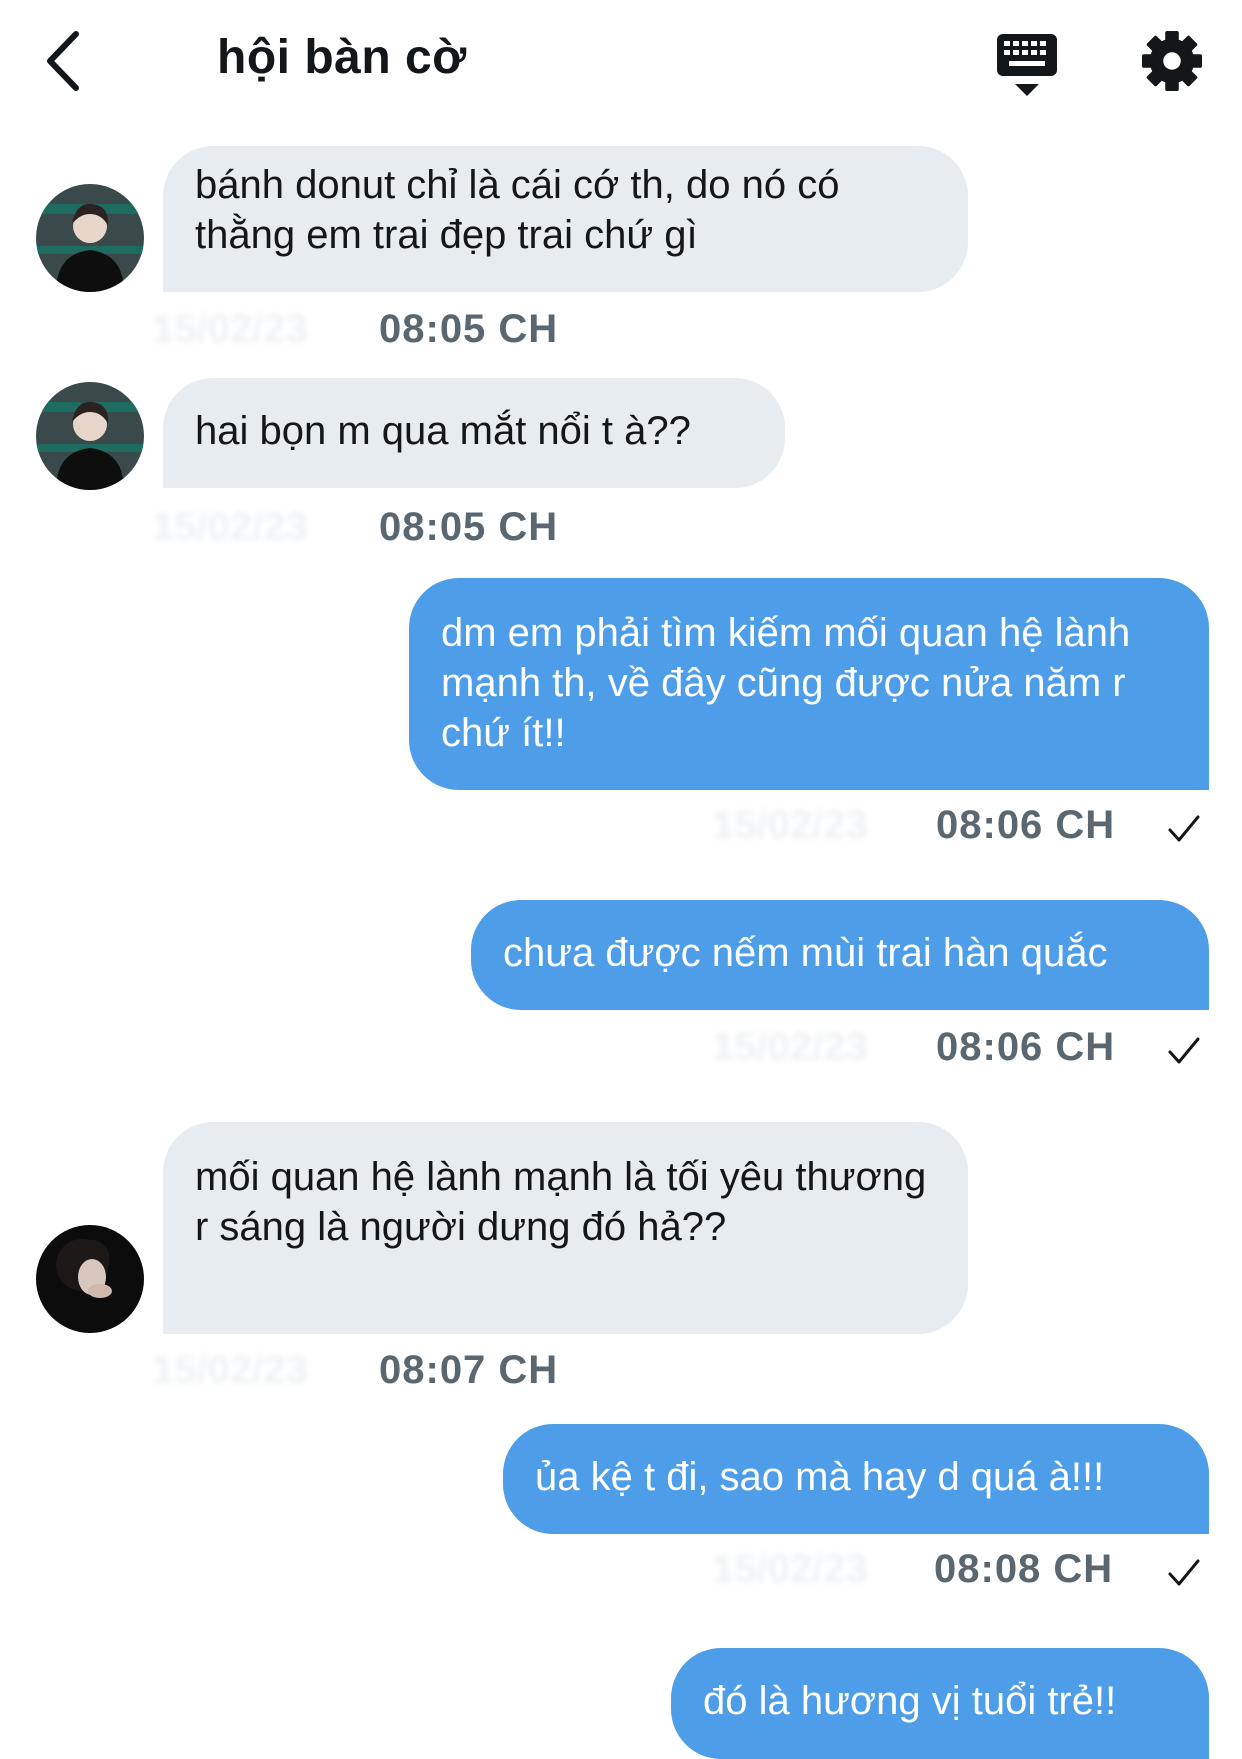 Image resolution: width=1242 pixels, height=1759 pixels. Describe the element at coordinates (840, 955) in the screenshot. I see `message-bubble-outgoing: chưa được nếm mùi trai hàn quắc` at that location.